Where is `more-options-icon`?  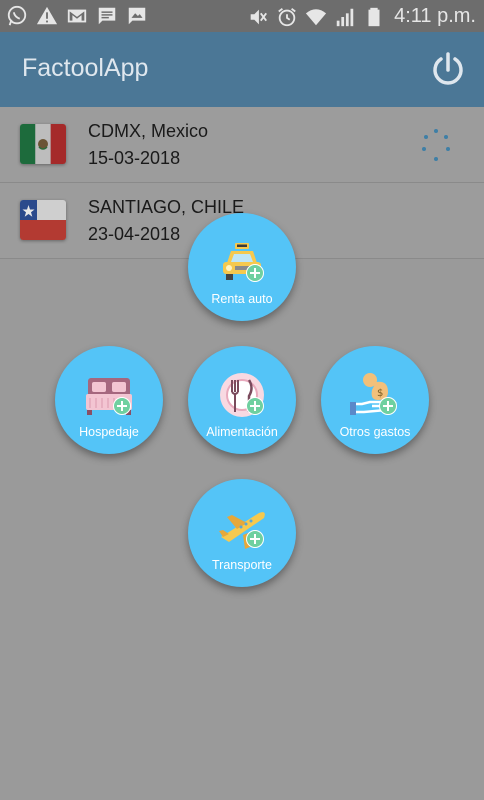 more-options-icon is located at coordinates (436, 145).